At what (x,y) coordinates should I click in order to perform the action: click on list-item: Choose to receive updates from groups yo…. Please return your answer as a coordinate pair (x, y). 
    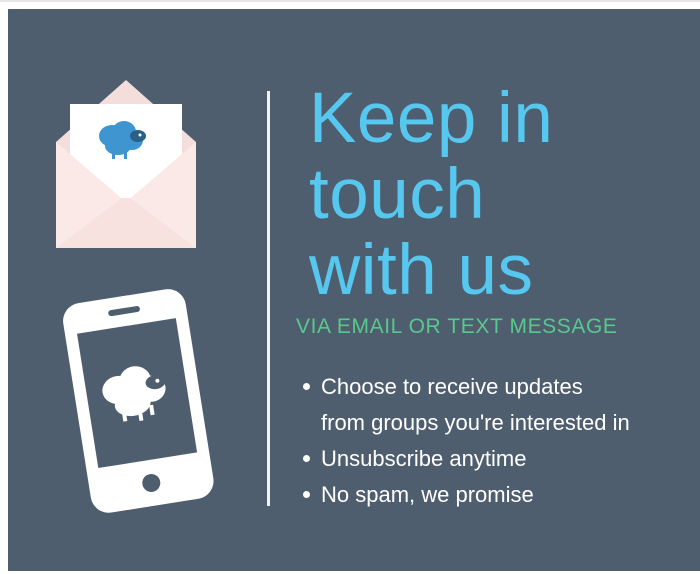
    Looking at the image, I should click on (464, 405).